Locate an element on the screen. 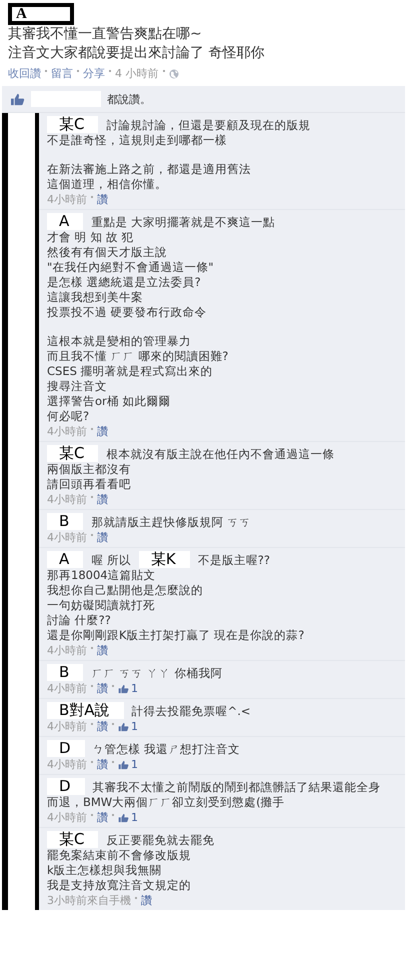  comment-text: k版主怎樣想與我無關 is located at coordinates (105, 870).